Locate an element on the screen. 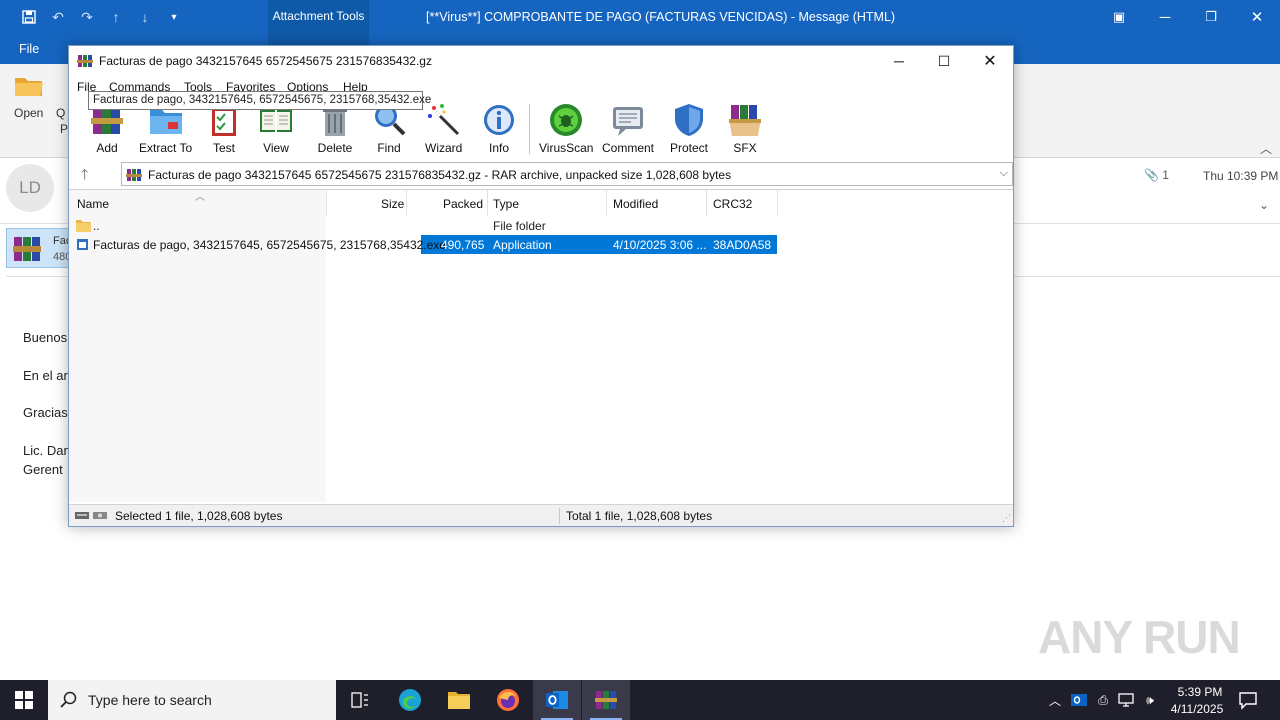 The height and width of the screenshot is (720, 1280). outlook-tray-icon is located at coordinates (1079, 700).